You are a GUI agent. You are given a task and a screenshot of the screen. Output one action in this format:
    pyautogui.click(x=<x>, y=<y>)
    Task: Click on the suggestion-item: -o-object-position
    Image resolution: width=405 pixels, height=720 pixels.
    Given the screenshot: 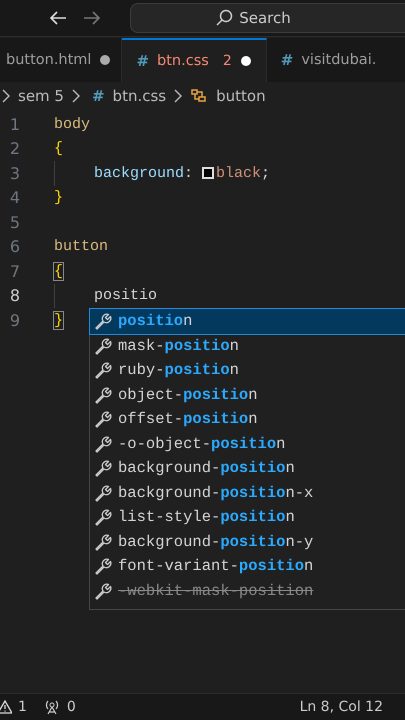 What is the action you would take?
    pyautogui.click(x=247, y=444)
    